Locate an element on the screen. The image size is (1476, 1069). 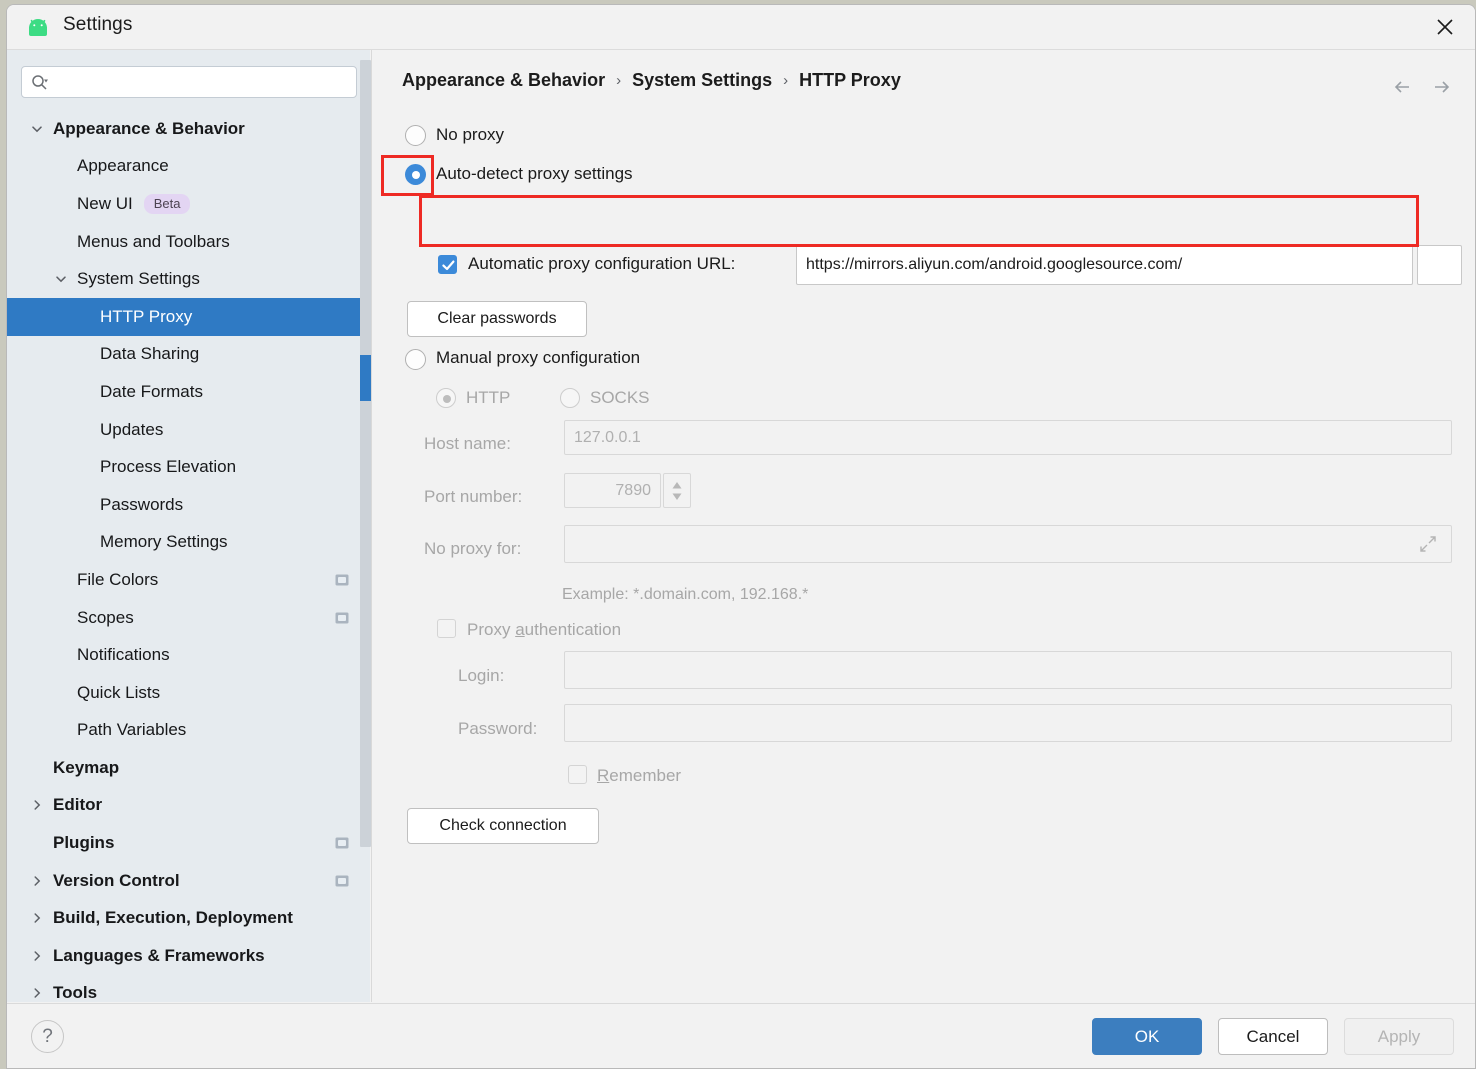
sidebar-item-label: Notifications is located at coordinates (123, 655).